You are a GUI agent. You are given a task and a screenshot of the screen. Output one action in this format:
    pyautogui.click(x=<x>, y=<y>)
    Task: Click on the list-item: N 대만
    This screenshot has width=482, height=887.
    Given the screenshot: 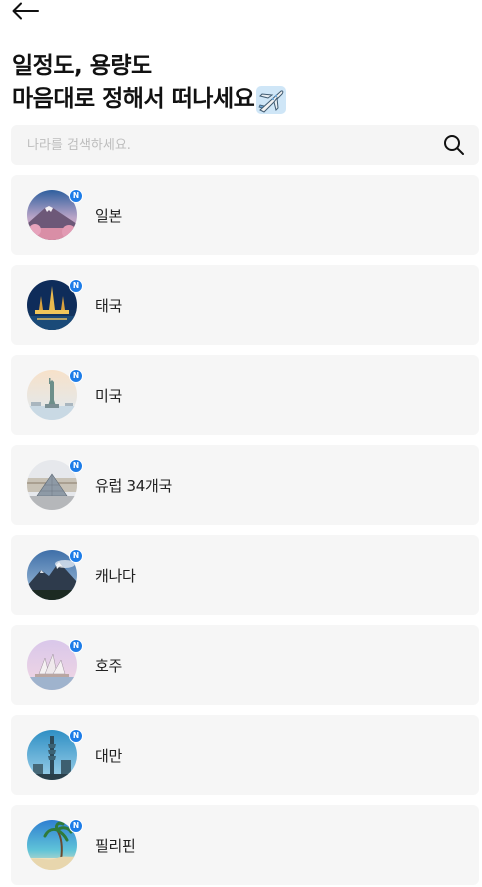 What is the action you would take?
    pyautogui.click(x=245, y=755)
    